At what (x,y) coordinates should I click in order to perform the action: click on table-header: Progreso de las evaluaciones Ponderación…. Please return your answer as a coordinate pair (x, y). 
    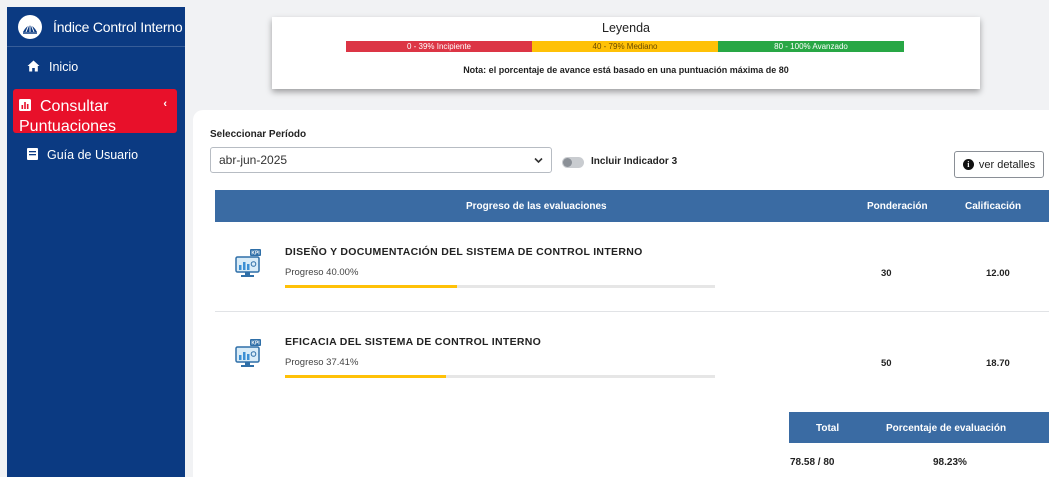
    Looking at the image, I should click on (632, 206).